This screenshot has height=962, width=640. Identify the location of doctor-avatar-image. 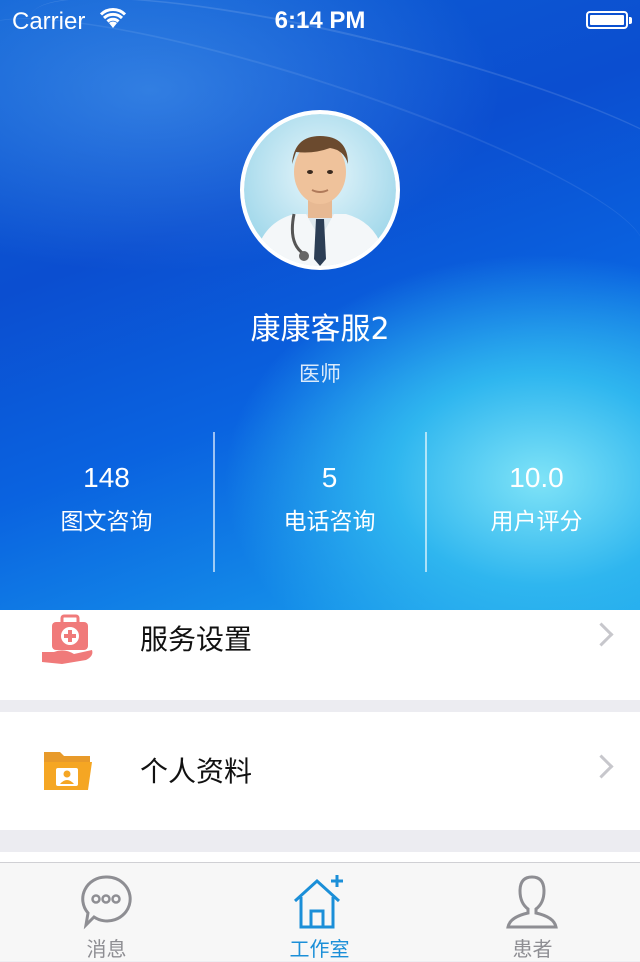
(320, 190).